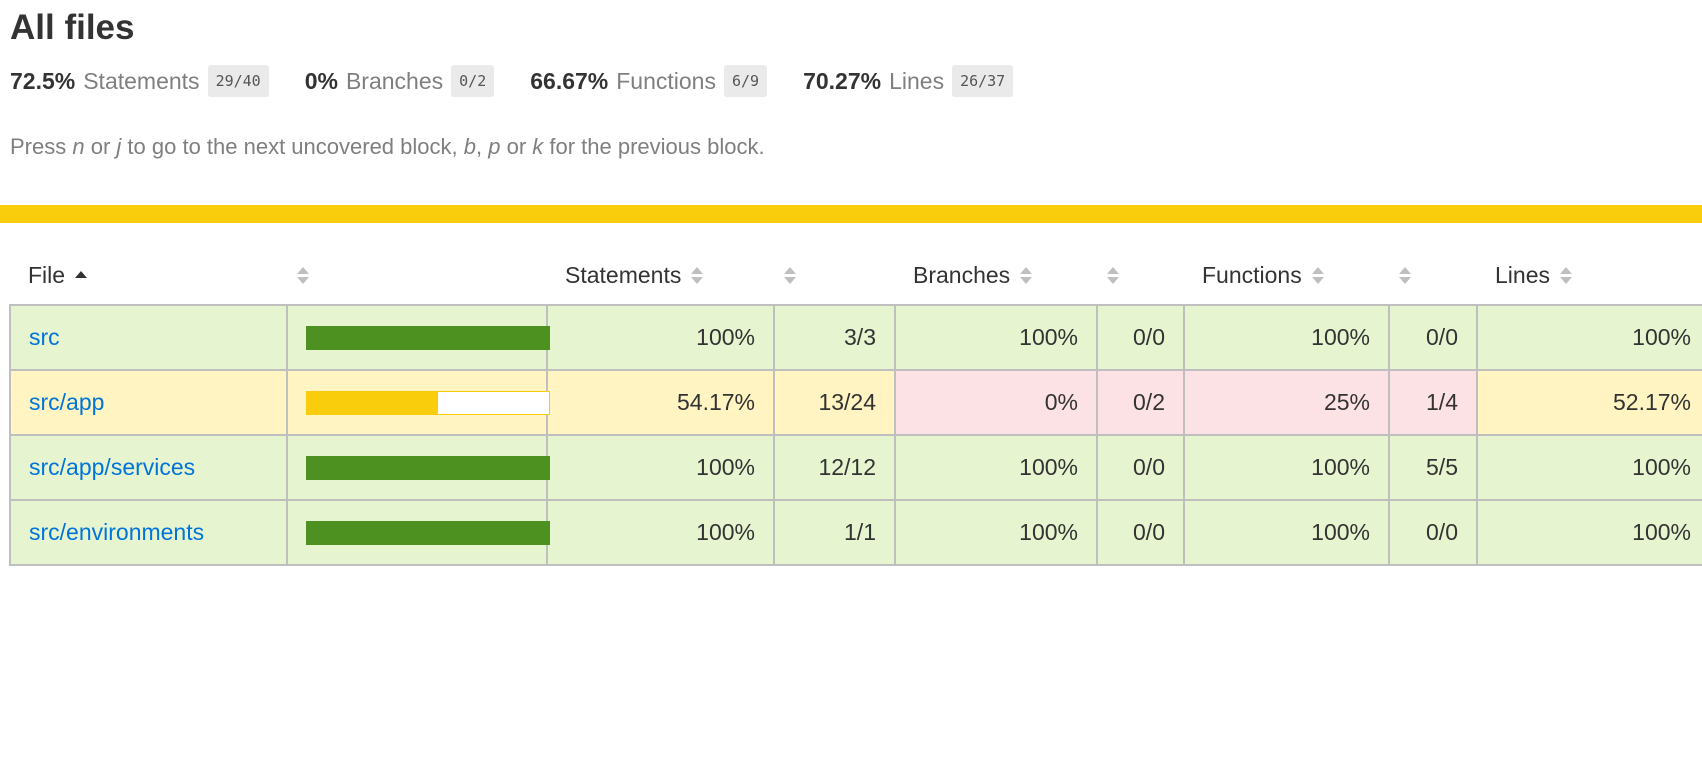 This screenshot has width=1702, height=777. Describe the element at coordinates (996, 276) in the screenshot. I see `header-branches: Branches` at that location.